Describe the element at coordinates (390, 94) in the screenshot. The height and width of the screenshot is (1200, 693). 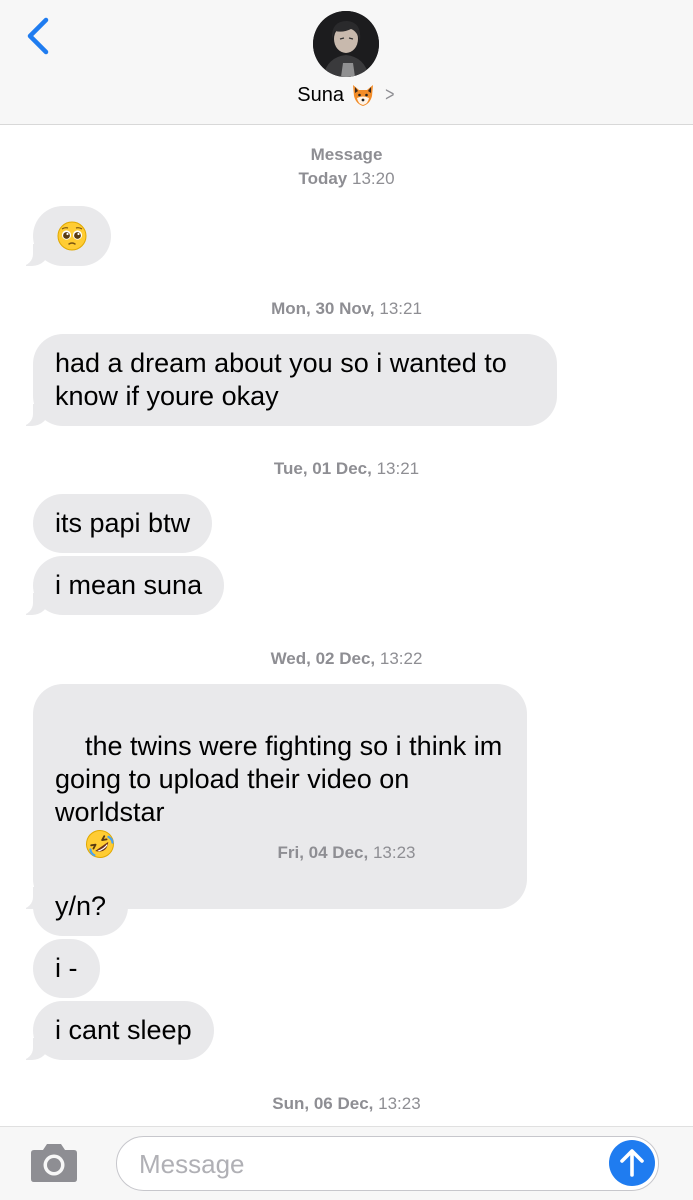
I see `chevron-right-icon: >` at that location.